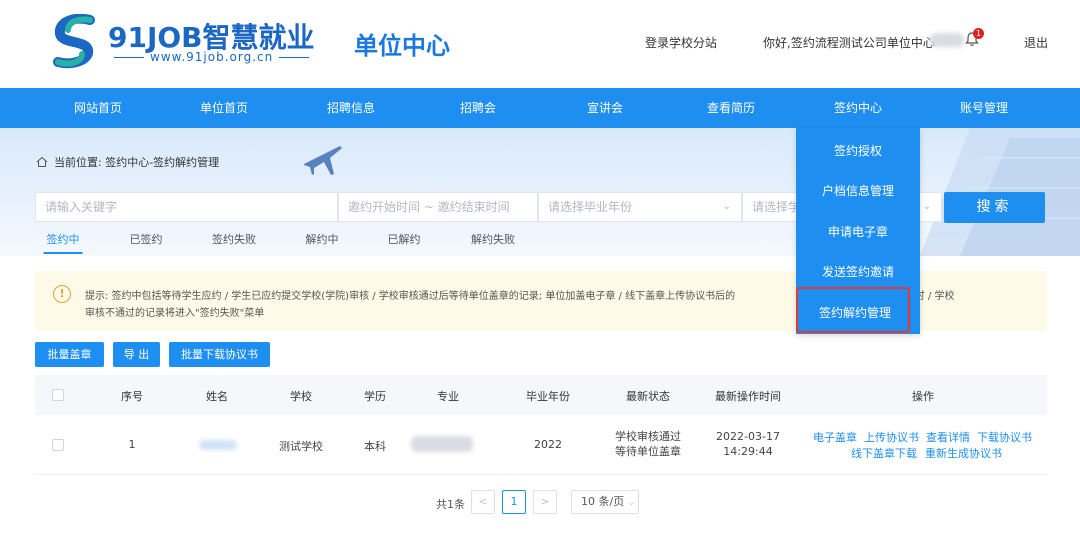  What do you see at coordinates (62, 294) in the screenshot?
I see `warning-icon: !` at bounding box center [62, 294].